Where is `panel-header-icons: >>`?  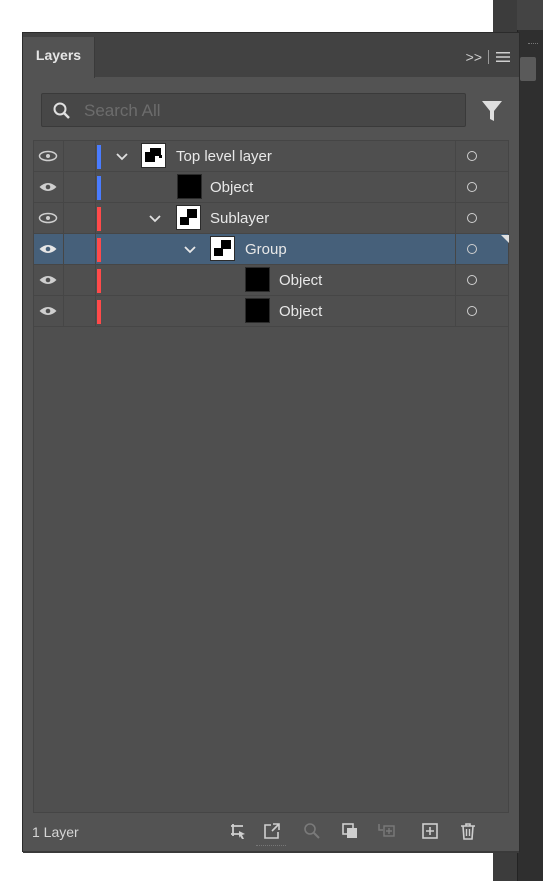 panel-header-icons: >> is located at coordinates (488, 57).